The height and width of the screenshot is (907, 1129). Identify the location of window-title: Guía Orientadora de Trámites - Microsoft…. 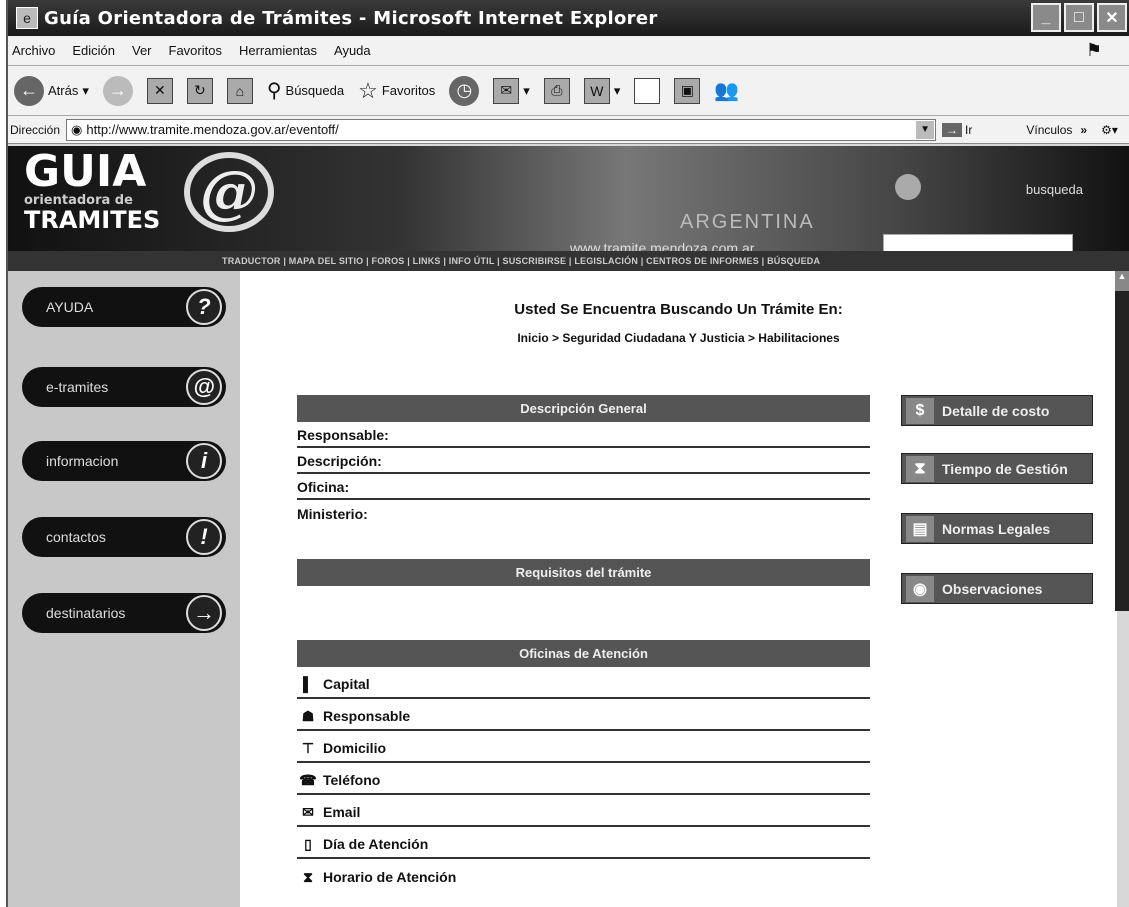
(351, 18).